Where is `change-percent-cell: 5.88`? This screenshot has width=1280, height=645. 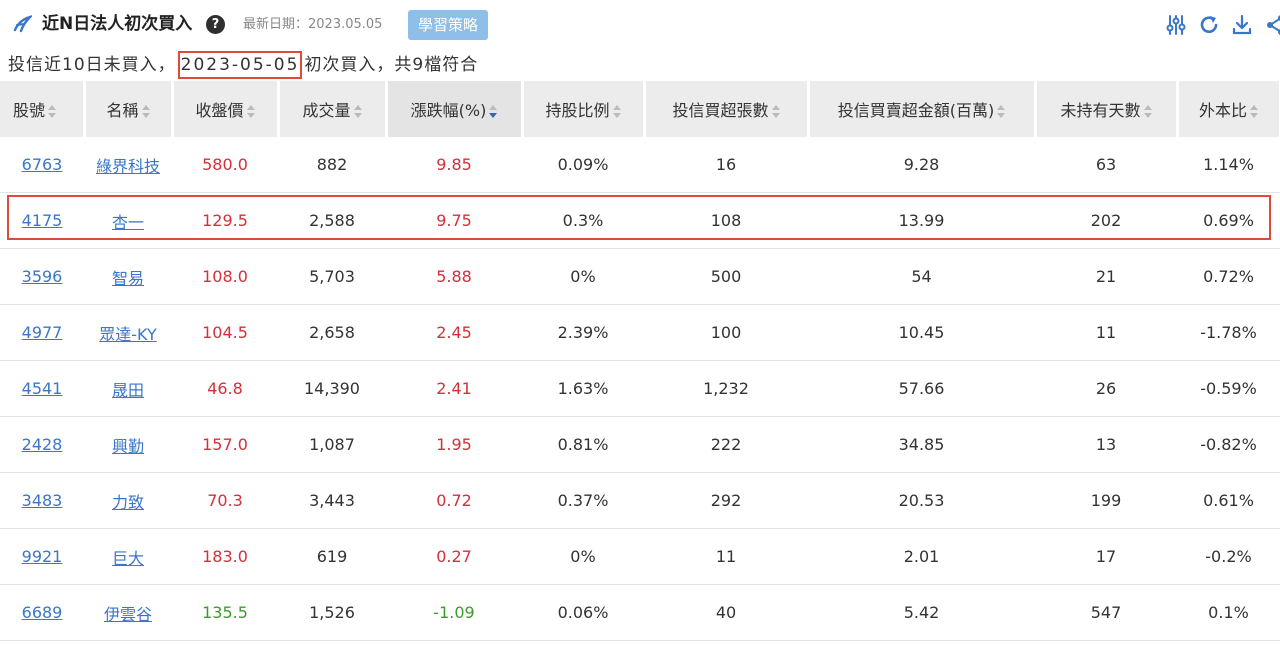 change-percent-cell: 5.88 is located at coordinates (454, 276).